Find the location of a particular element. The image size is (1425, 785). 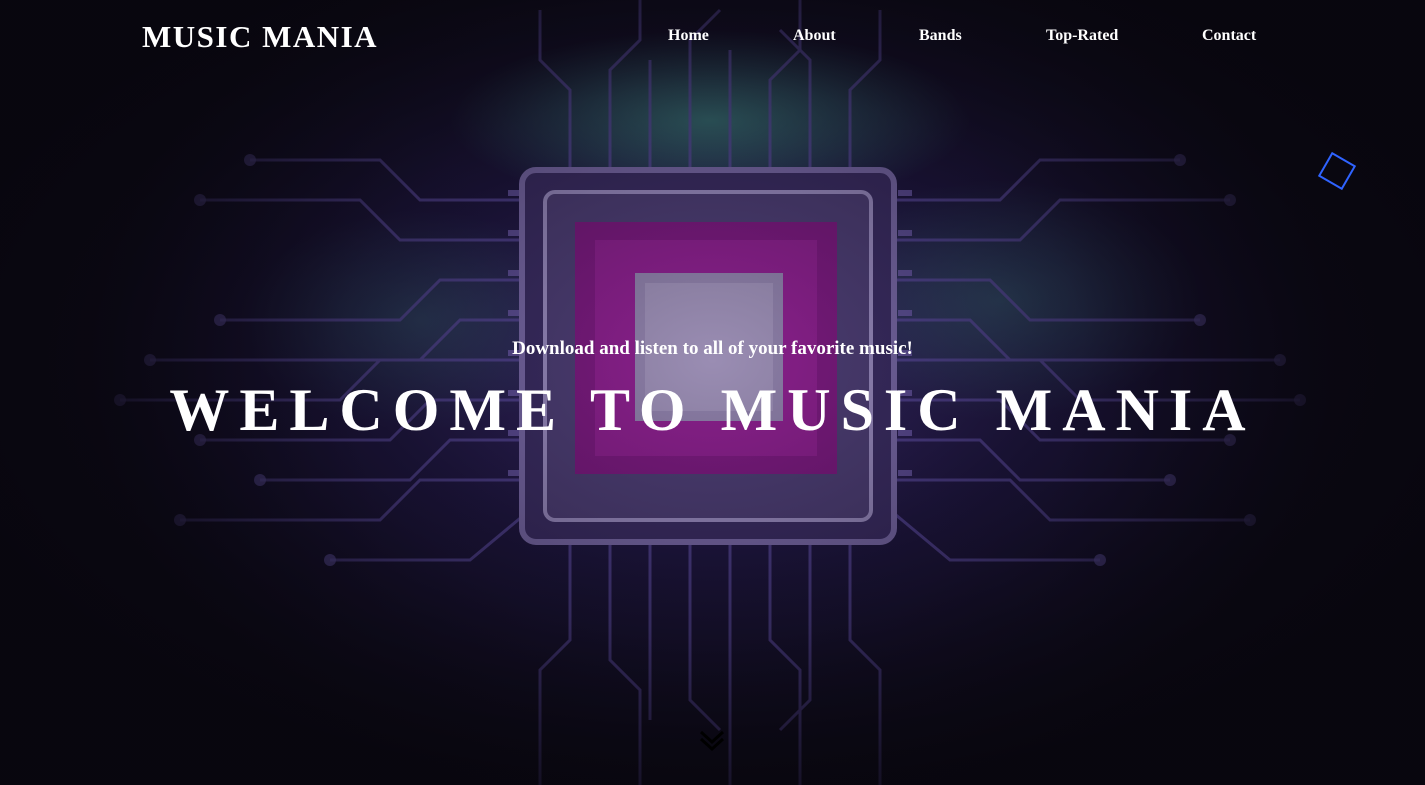

double-chevron-down-icon is located at coordinates (712, 740).